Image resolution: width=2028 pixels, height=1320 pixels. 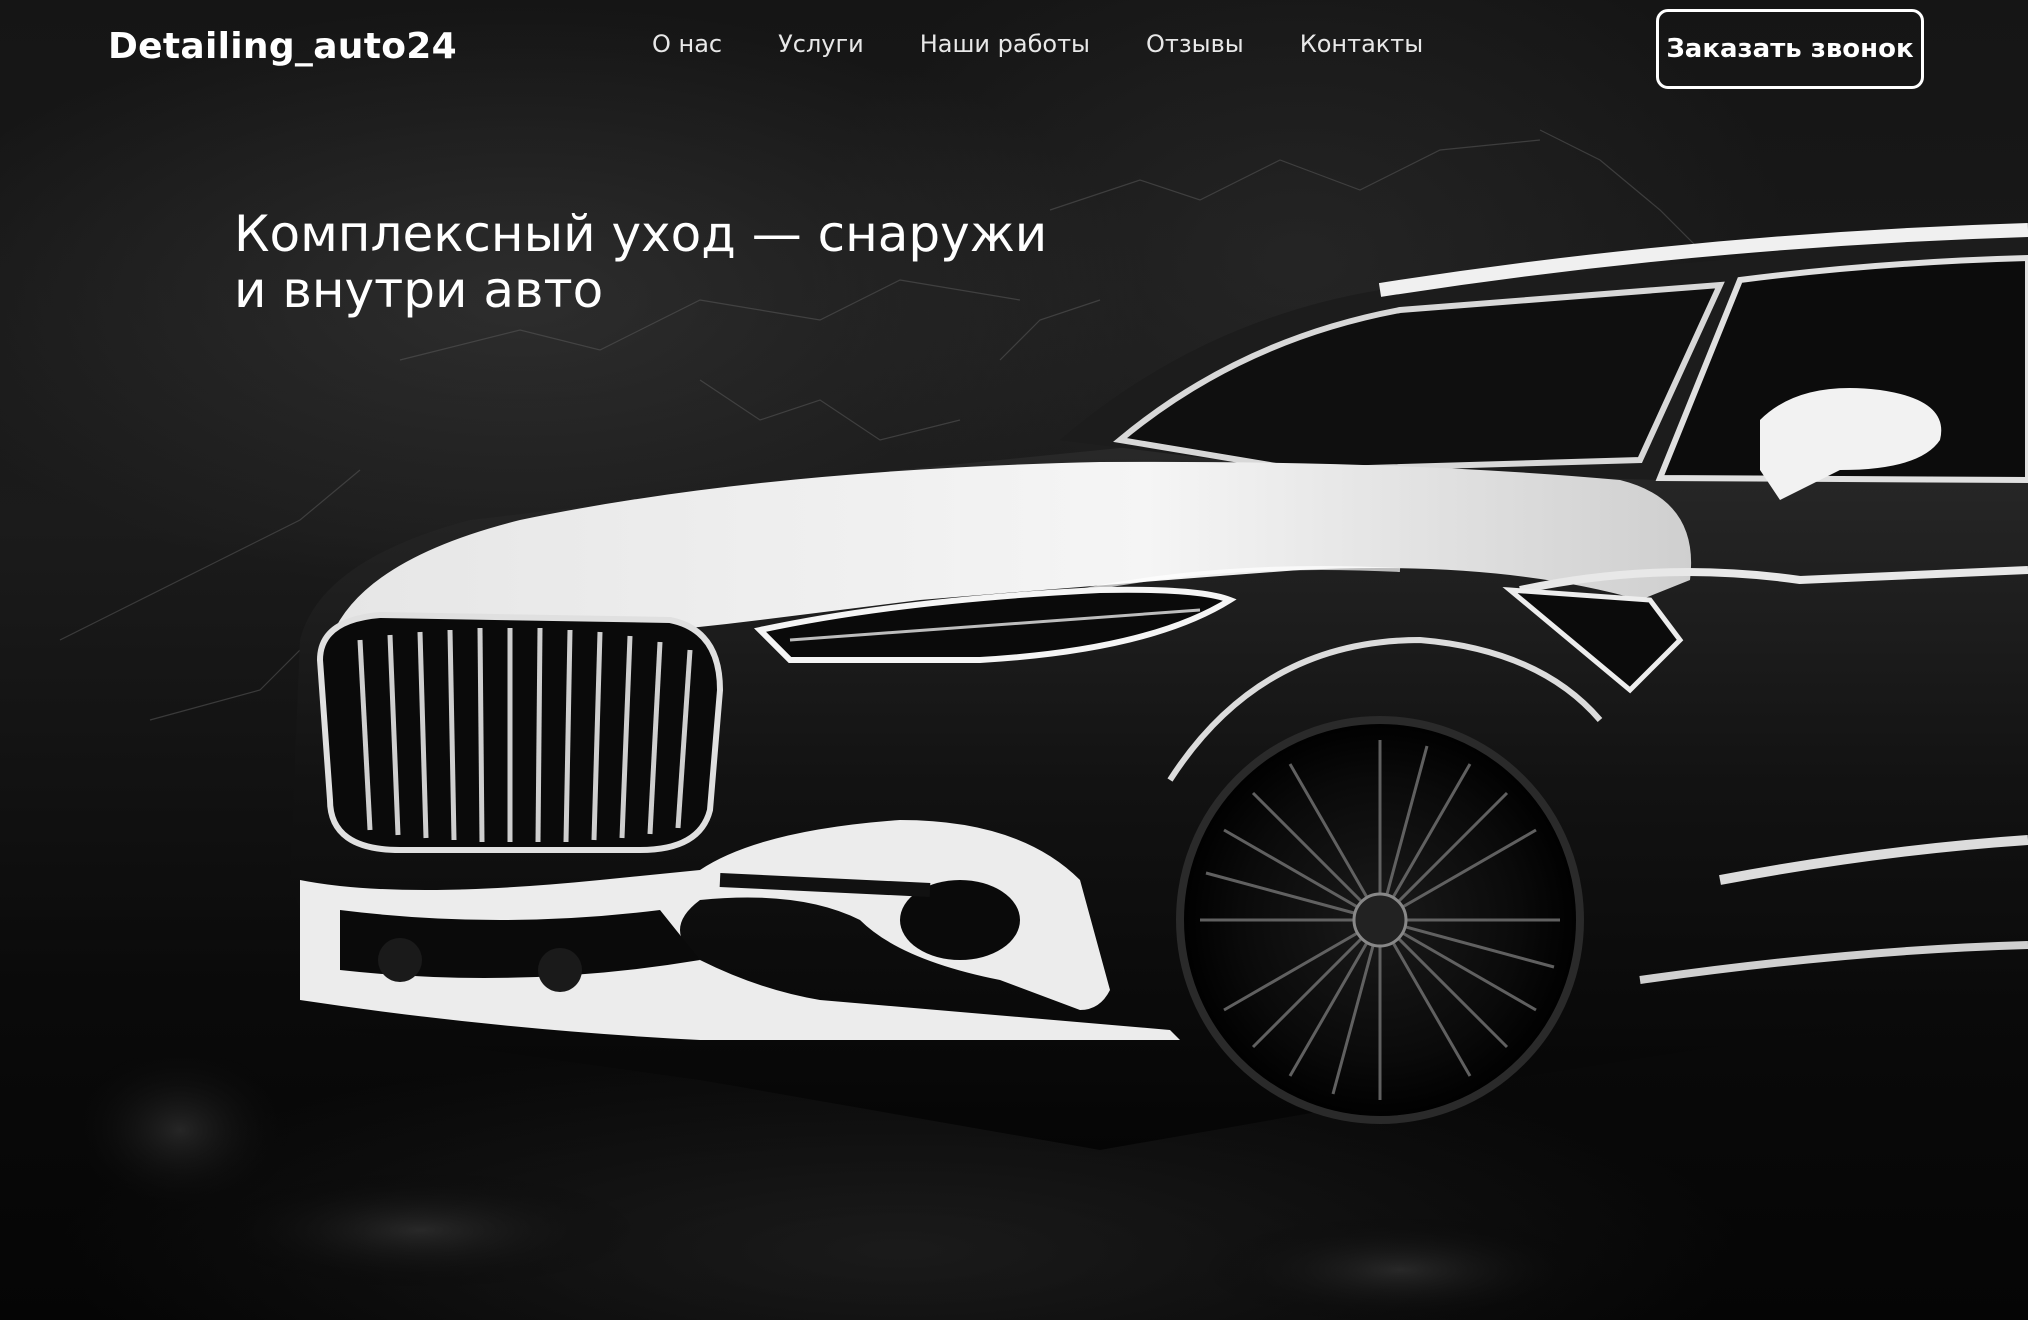 What do you see at coordinates (821, 44) in the screenshot?
I see `nav-item-services: Услуги` at bounding box center [821, 44].